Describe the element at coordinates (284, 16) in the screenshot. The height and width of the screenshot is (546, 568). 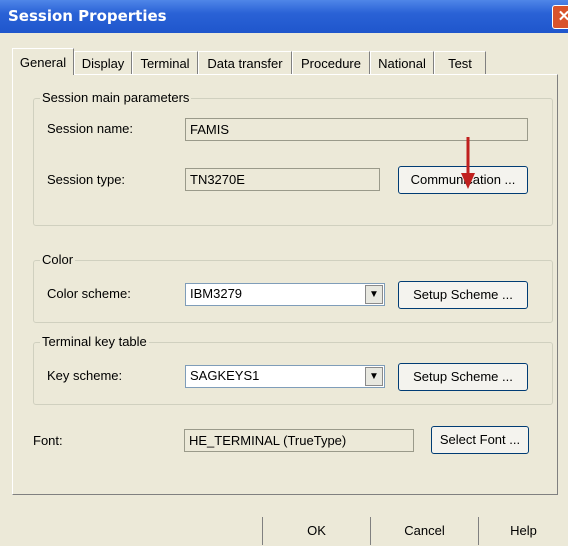
I see `title-bar: Session Properties ✕` at that location.